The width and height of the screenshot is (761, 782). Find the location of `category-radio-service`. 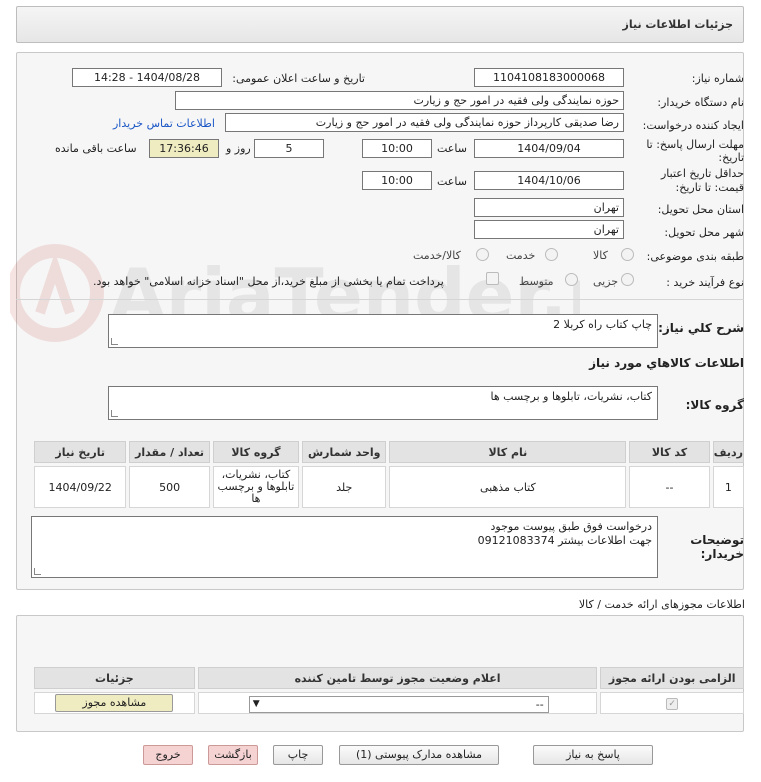

category-radio-service is located at coordinates (551, 254).